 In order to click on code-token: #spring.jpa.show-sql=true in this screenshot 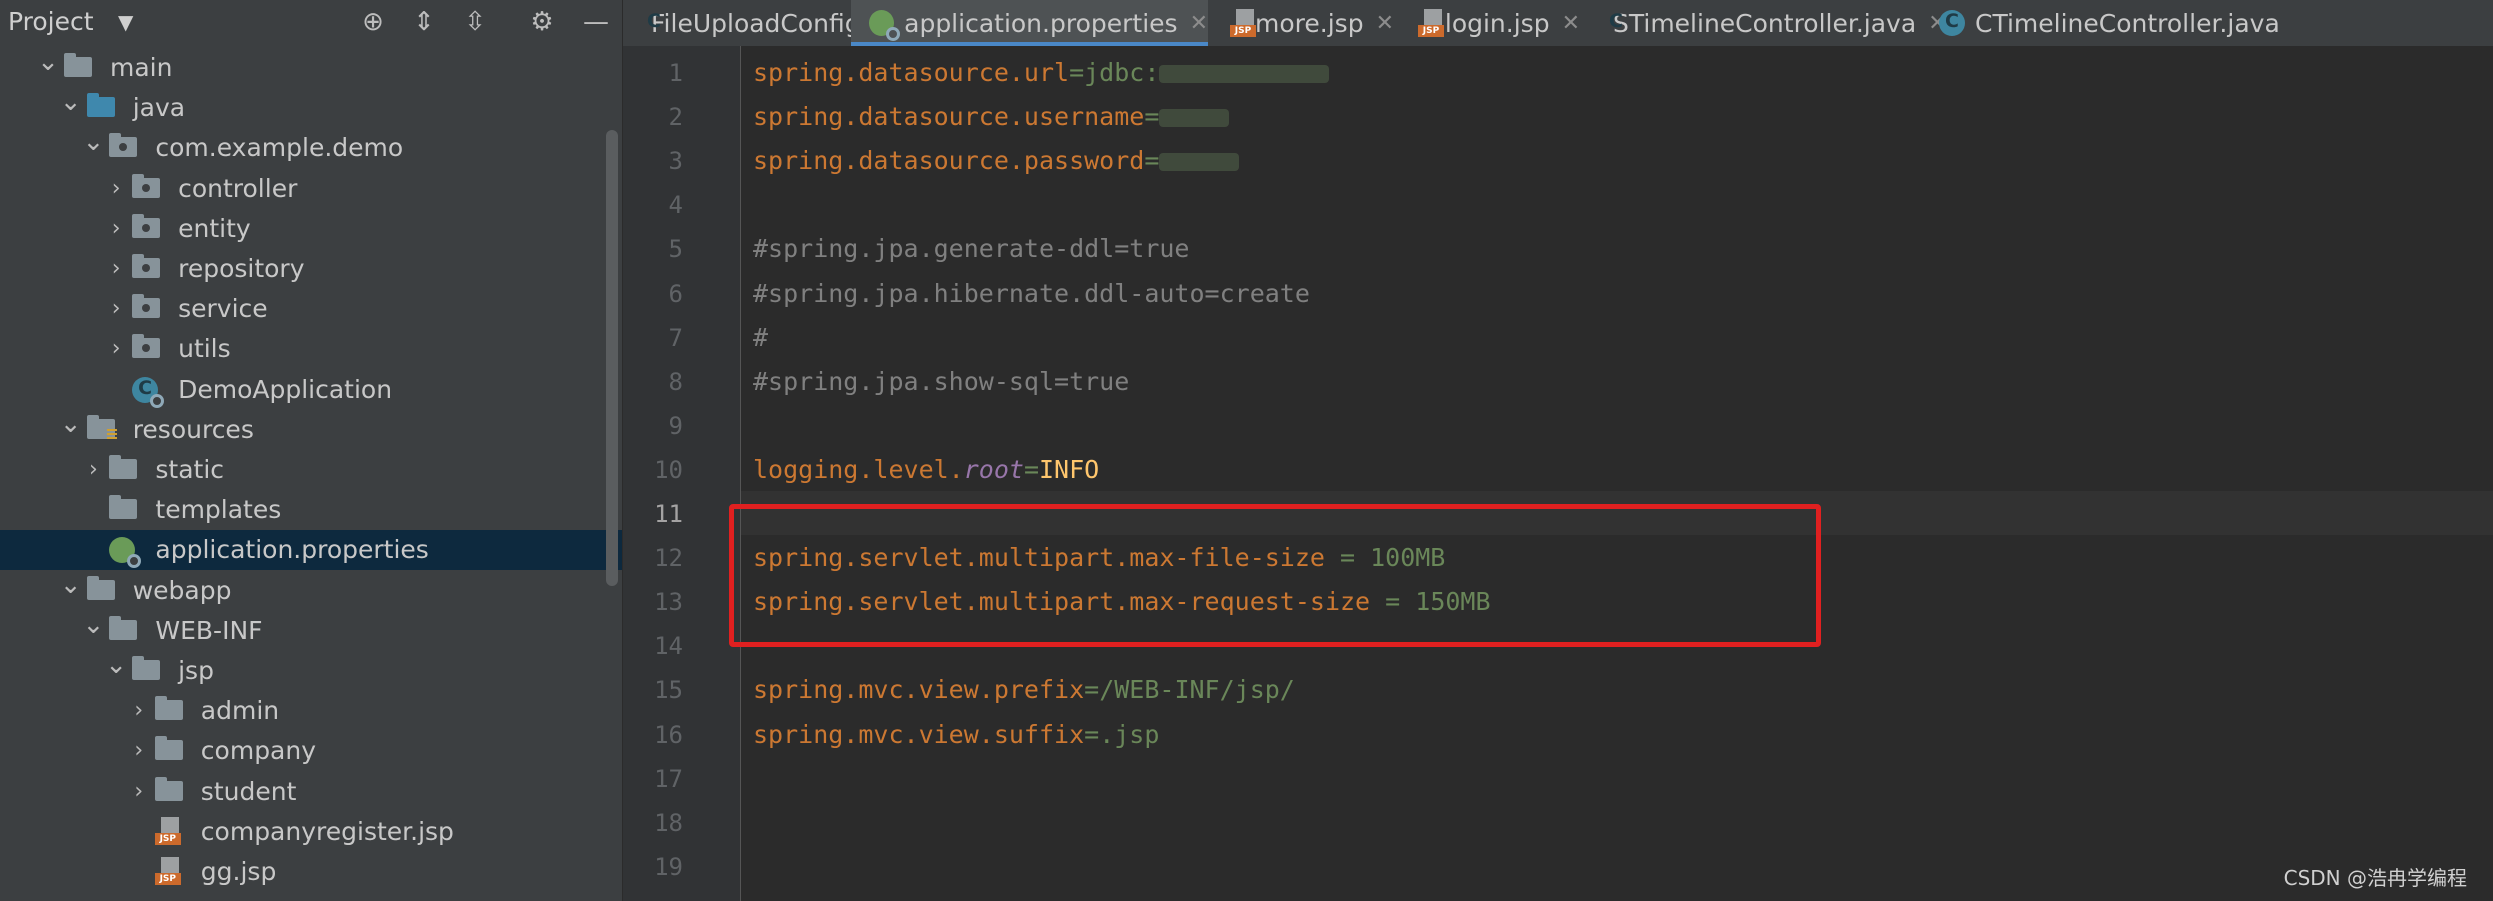, I will do `click(941, 381)`.